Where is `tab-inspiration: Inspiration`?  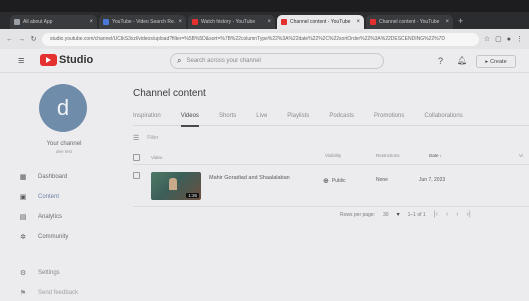
tab-inspiration: Inspiration is located at coordinates (147, 118).